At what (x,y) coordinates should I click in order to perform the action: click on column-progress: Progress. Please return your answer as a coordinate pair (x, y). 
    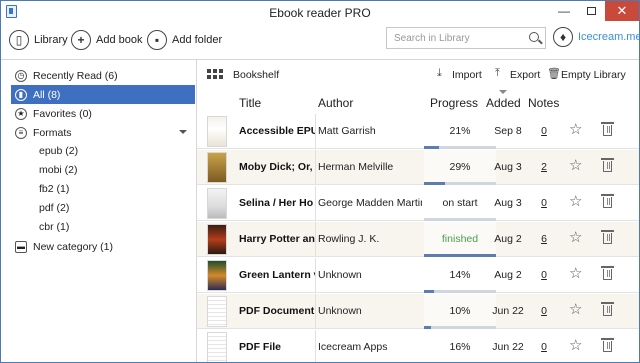
    Looking at the image, I should click on (454, 103).